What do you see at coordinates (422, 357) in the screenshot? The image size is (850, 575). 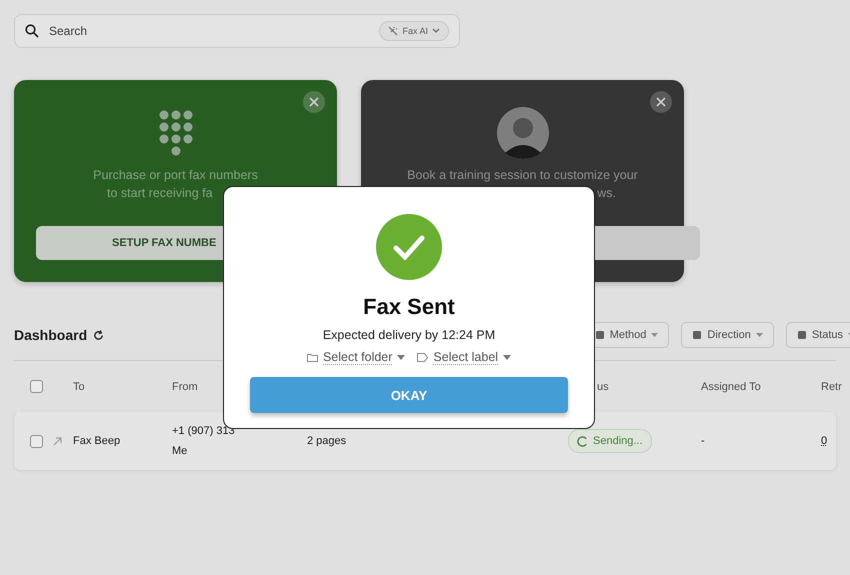 I see `tag-icon` at bounding box center [422, 357].